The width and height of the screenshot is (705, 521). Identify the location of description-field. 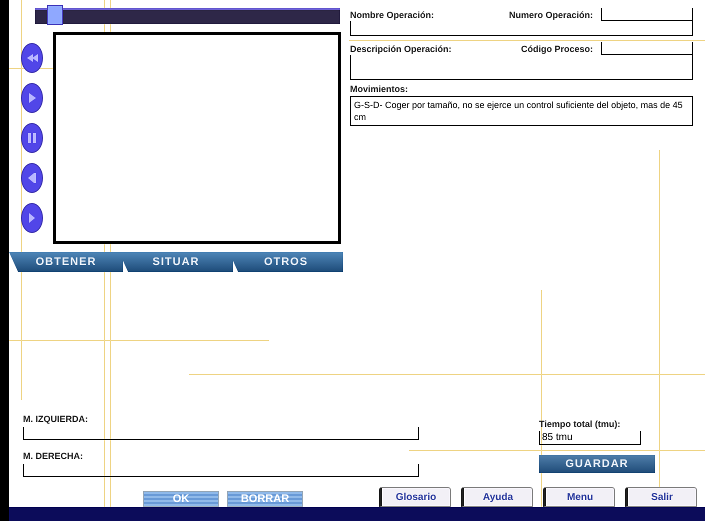
(521, 67).